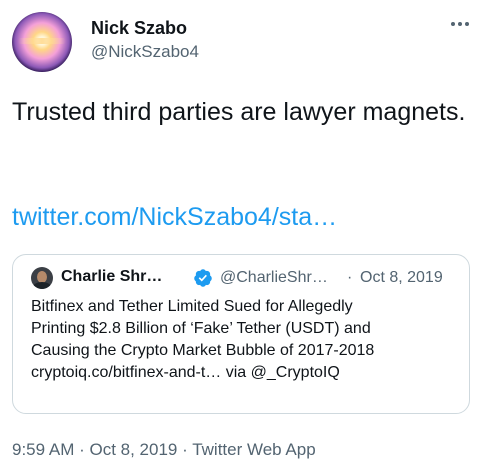 This screenshot has height=474, width=486. I want to click on author-name: Nick Szabo, so click(139, 28).